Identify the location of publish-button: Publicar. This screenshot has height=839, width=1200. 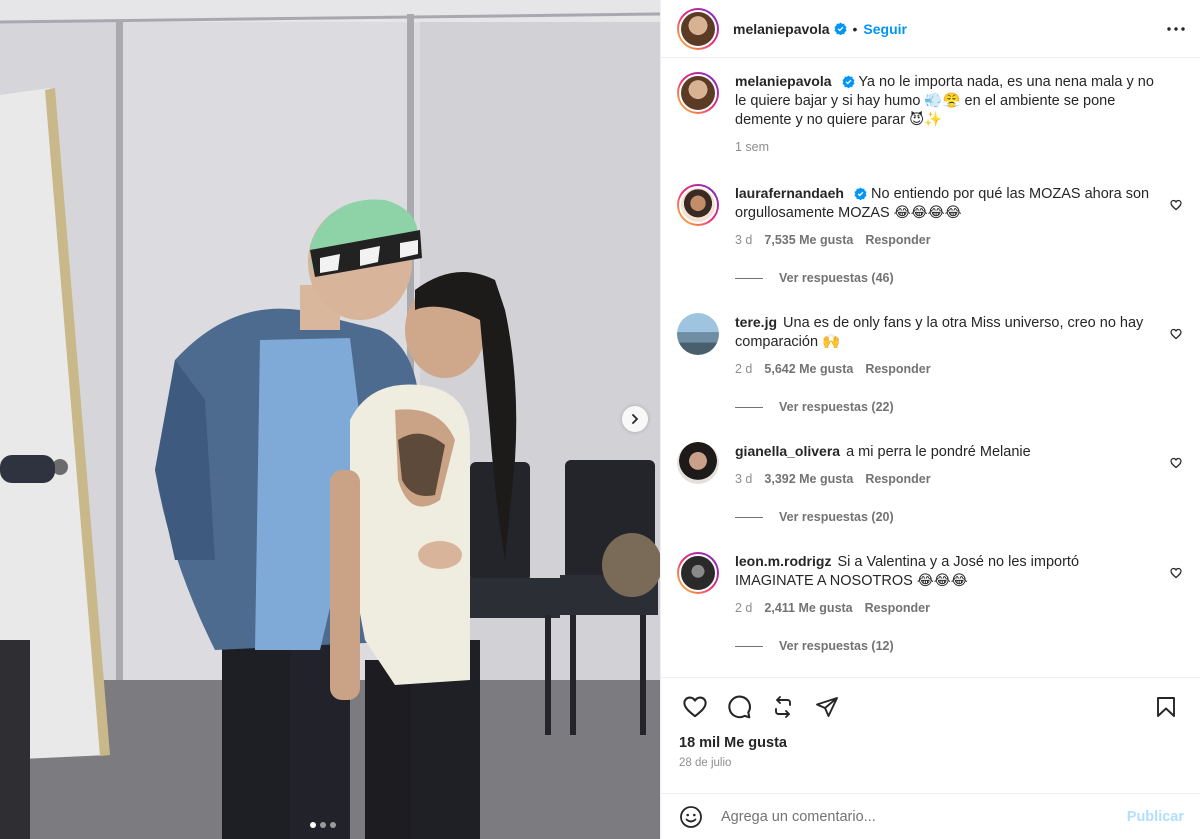
(1155, 817).